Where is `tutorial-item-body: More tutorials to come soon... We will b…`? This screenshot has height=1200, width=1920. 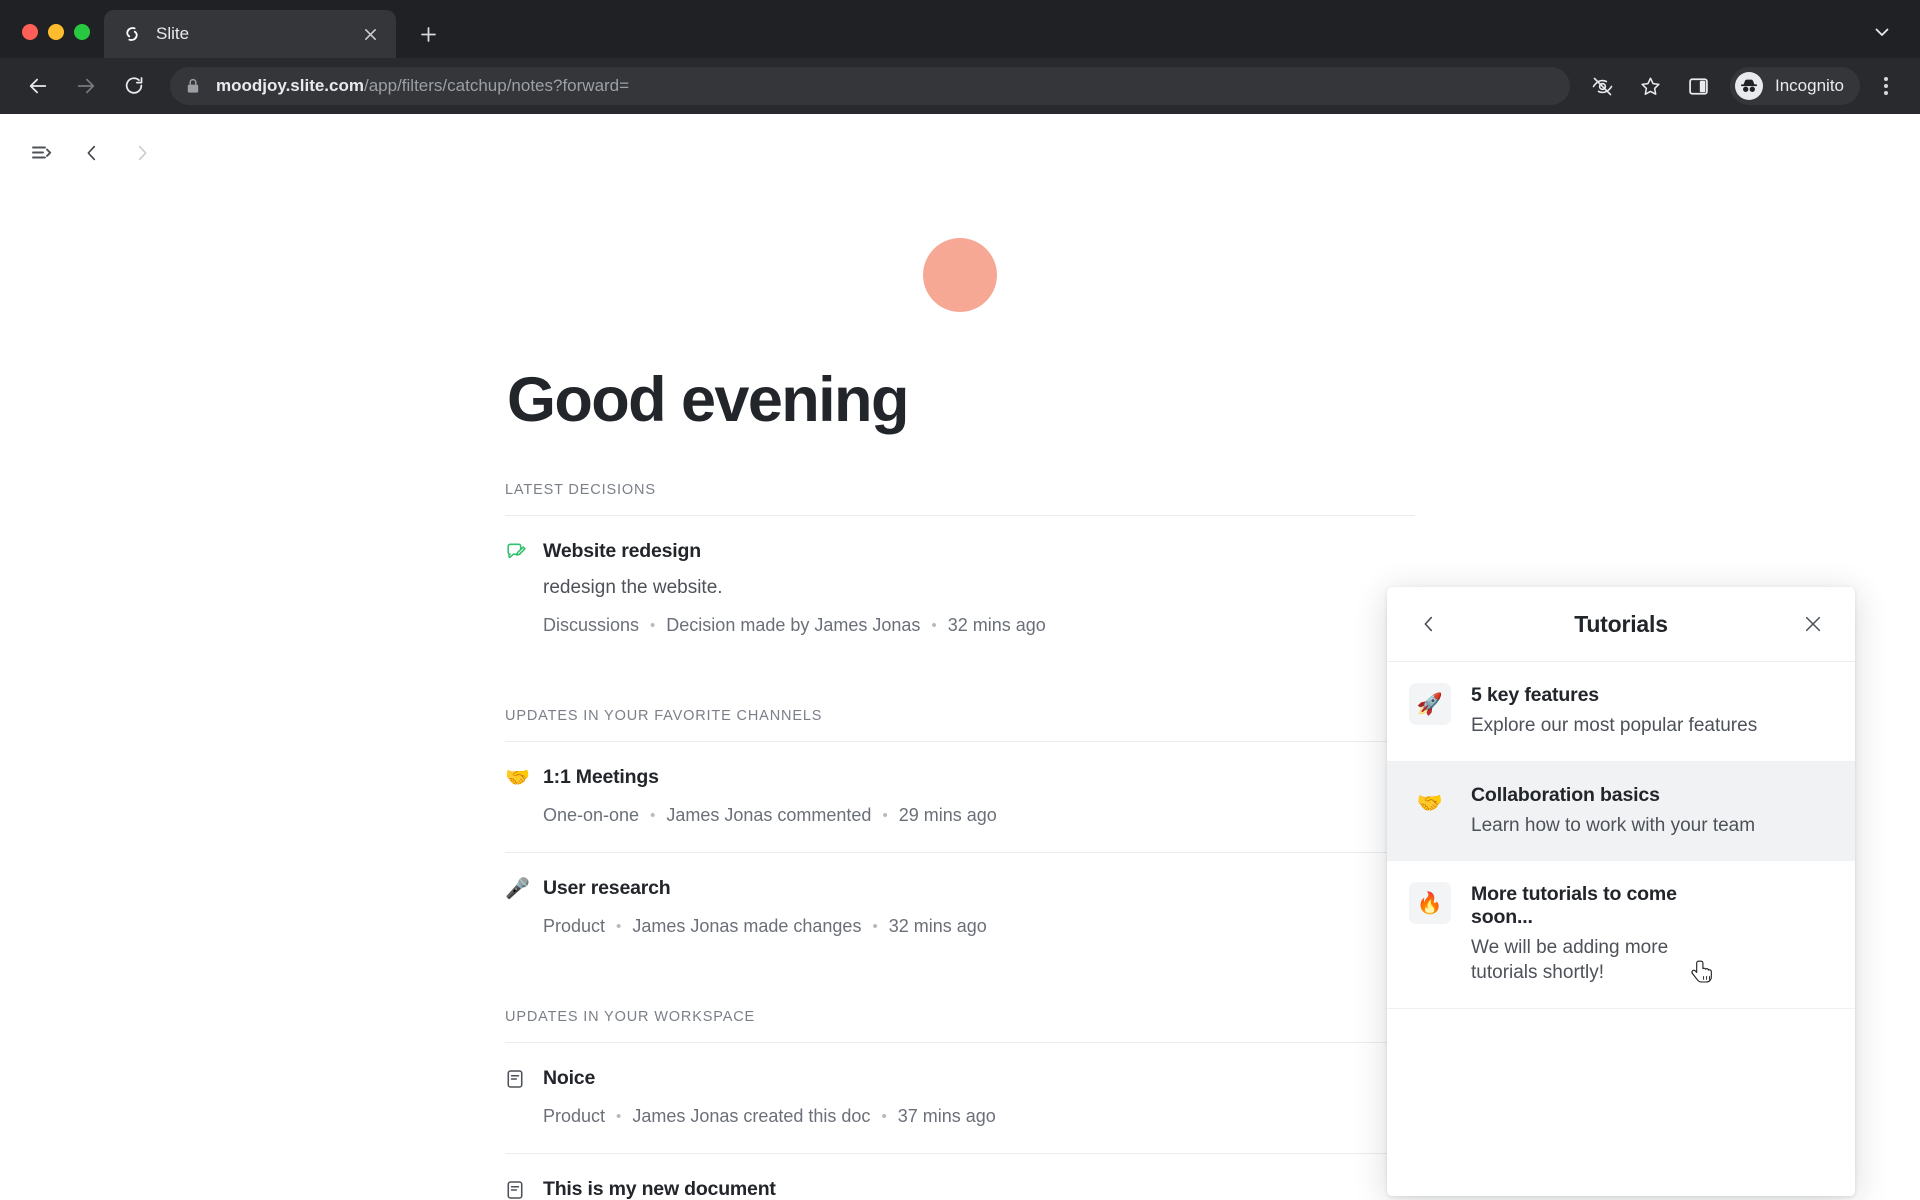 tutorial-item-body: More tutorials to come soon... We will b… is located at coordinates (1601, 933).